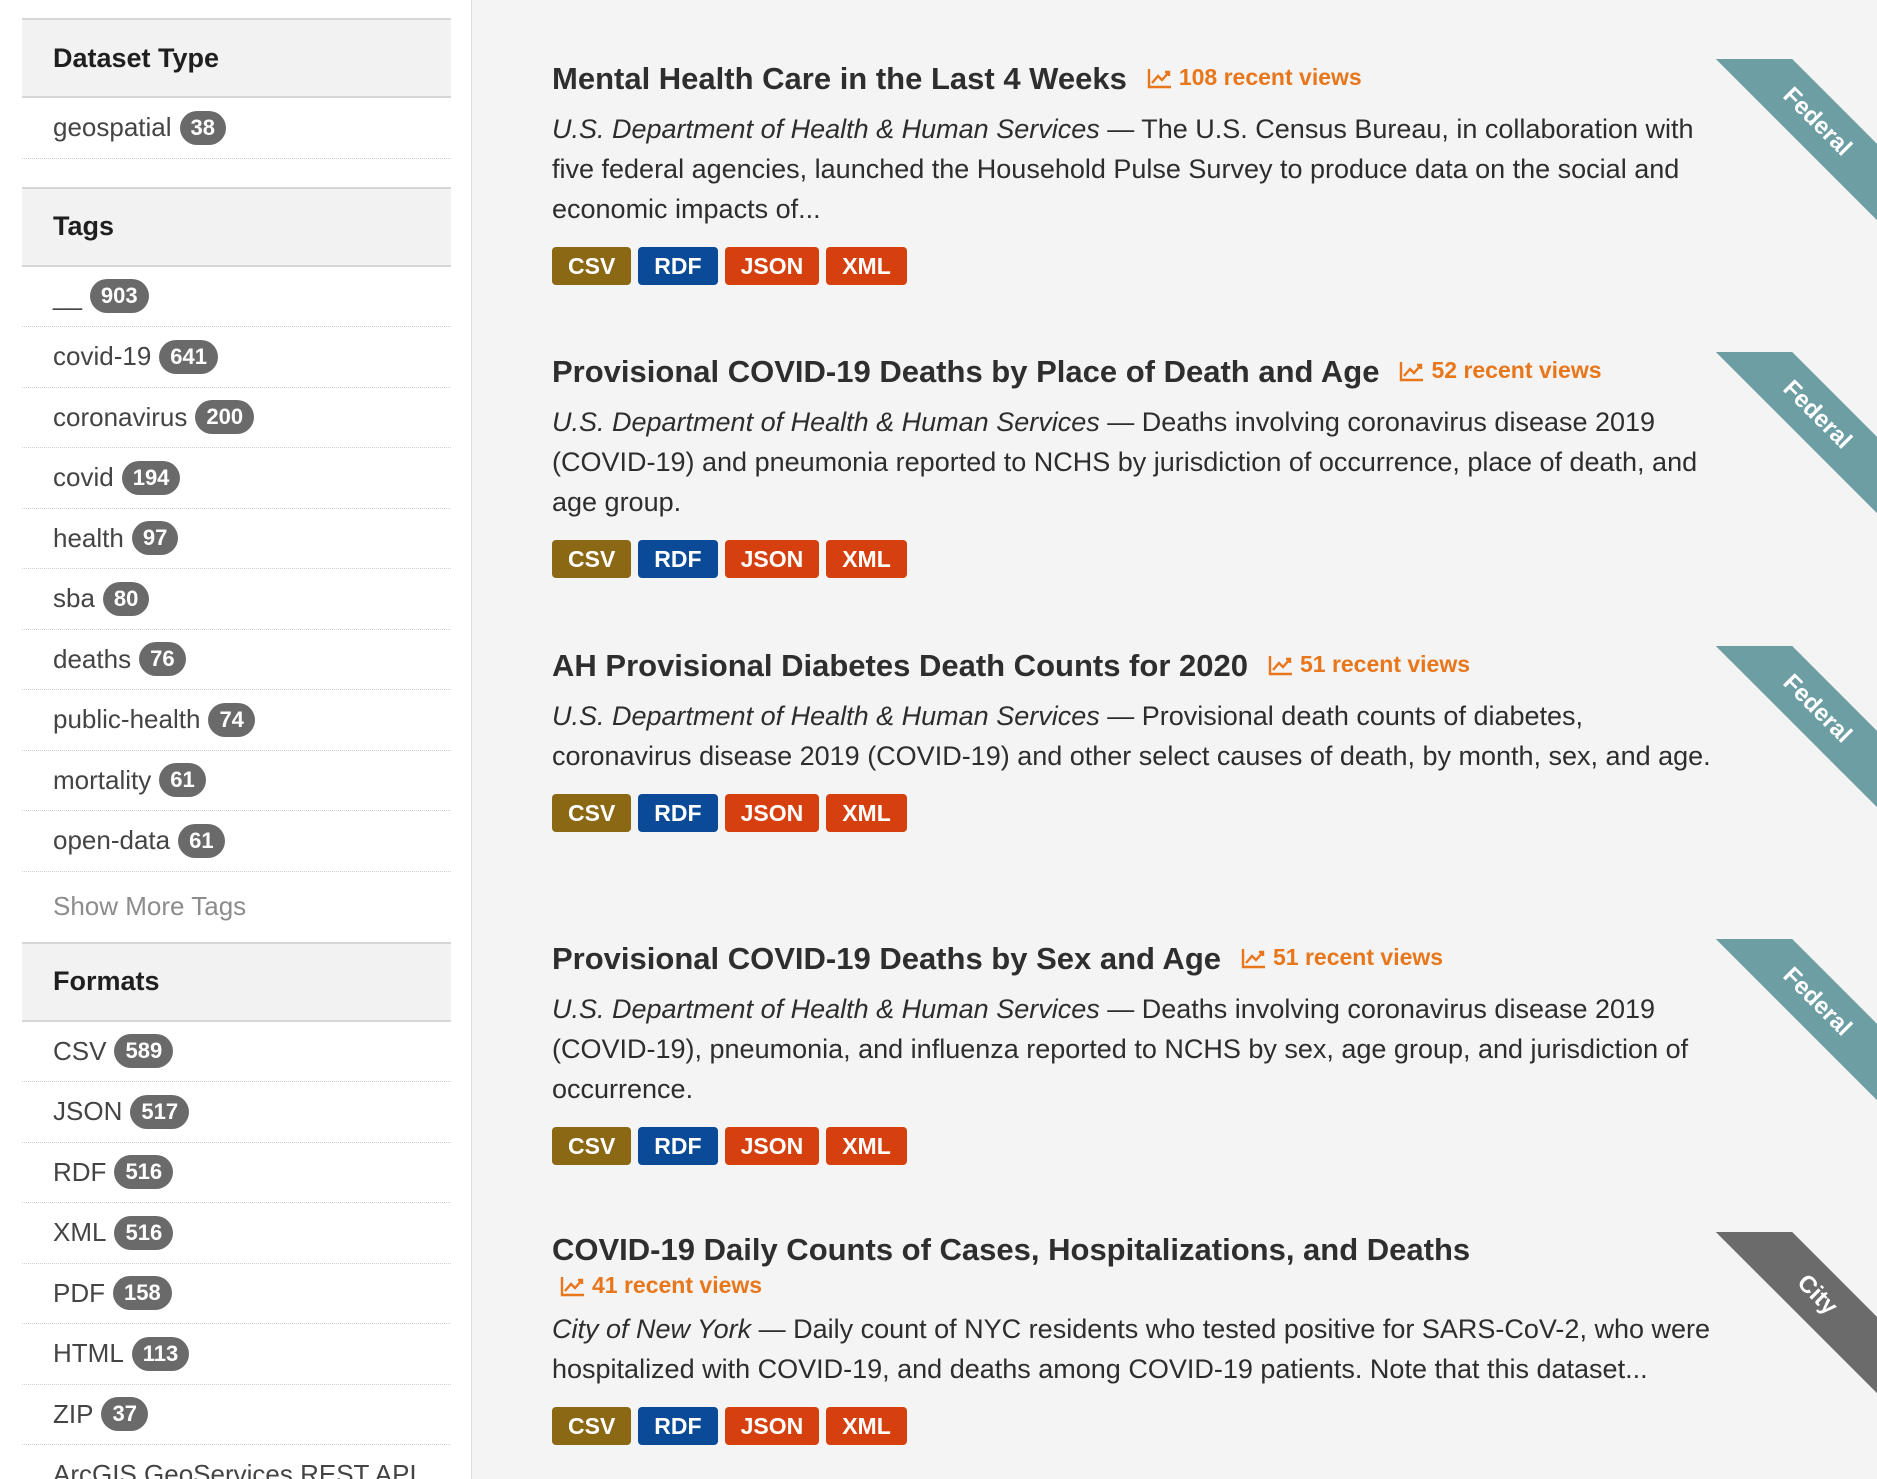 The width and height of the screenshot is (1877, 1479). I want to click on facet-item-label: public-health, so click(127, 719).